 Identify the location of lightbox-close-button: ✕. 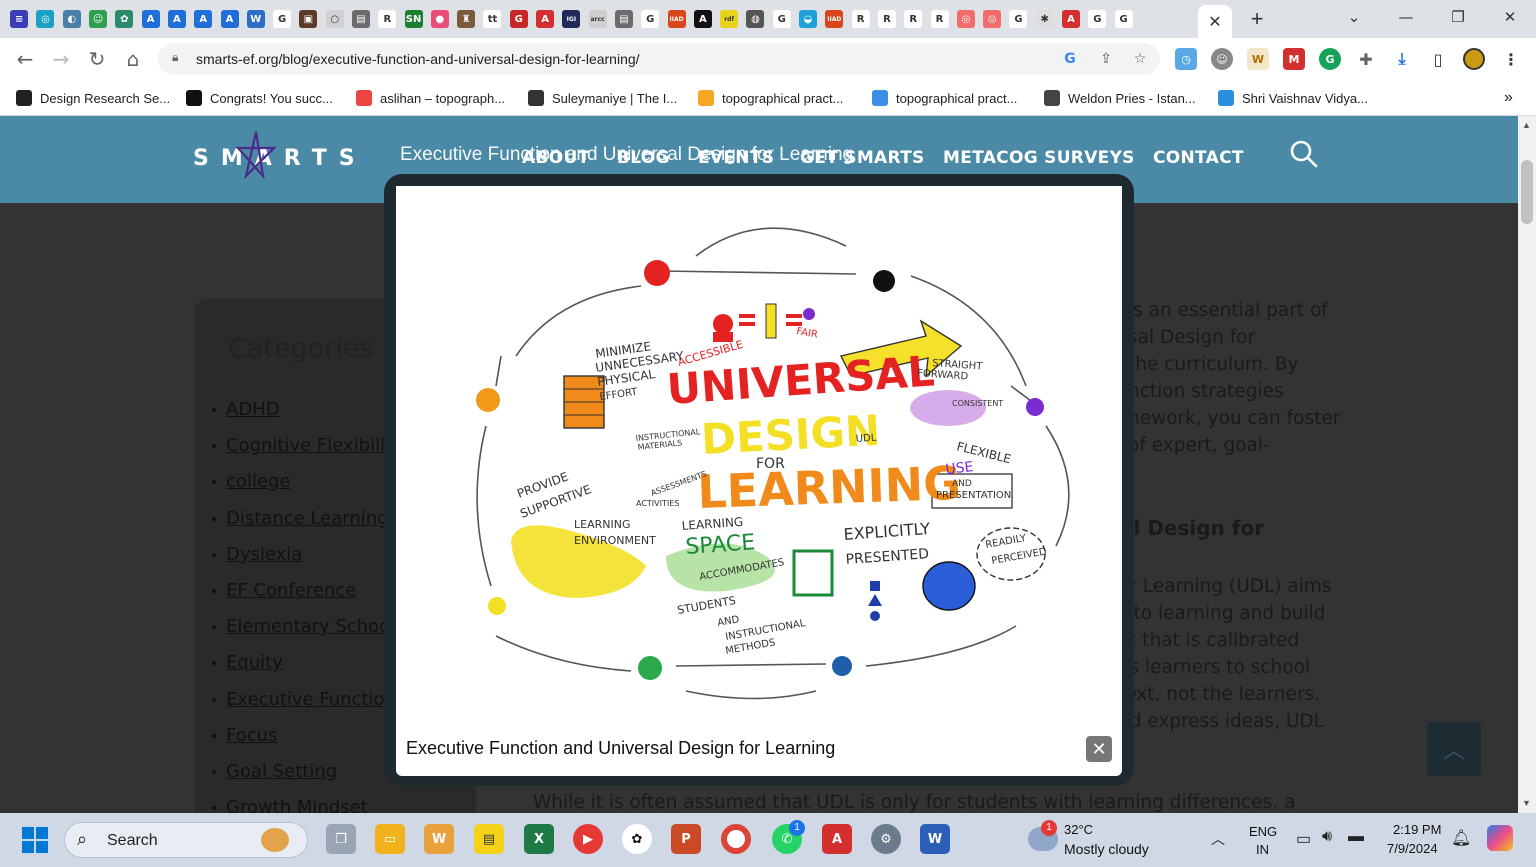
(1099, 749).